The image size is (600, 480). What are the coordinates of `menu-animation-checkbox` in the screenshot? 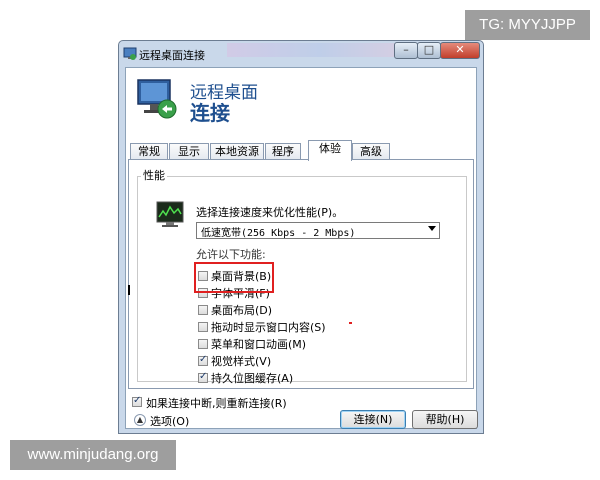 It's located at (203, 344).